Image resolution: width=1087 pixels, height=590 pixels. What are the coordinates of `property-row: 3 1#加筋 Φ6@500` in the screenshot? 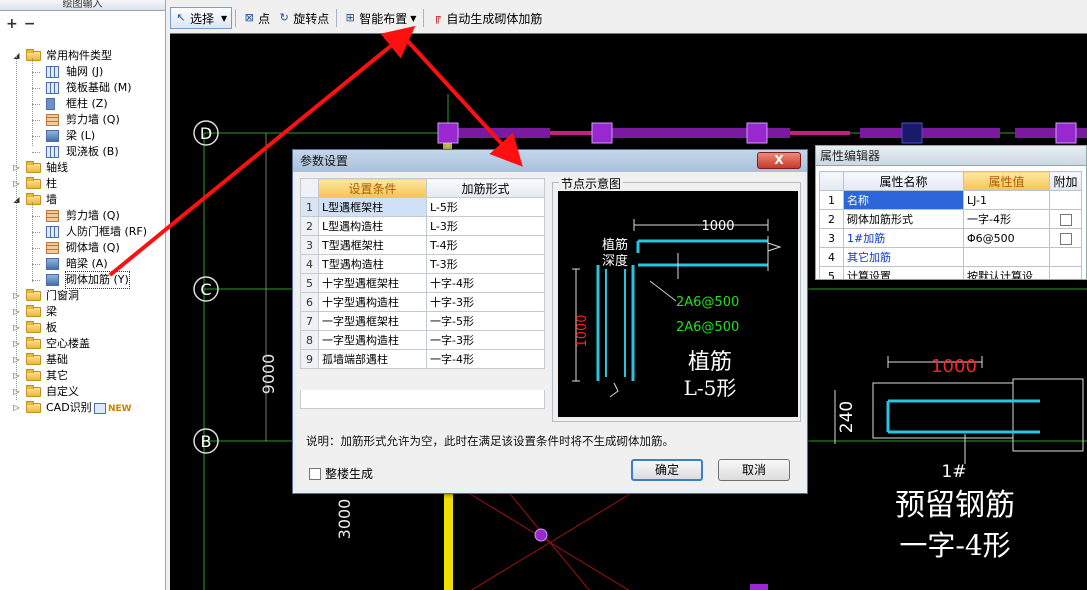 It's located at (950, 238).